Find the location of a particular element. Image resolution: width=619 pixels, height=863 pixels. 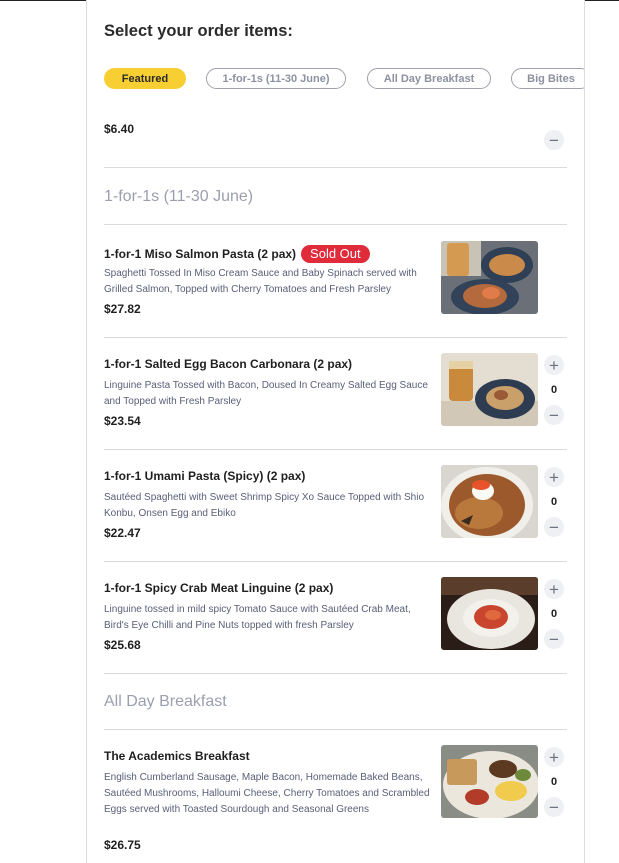

page-title: Select your order items: is located at coordinates (198, 31).